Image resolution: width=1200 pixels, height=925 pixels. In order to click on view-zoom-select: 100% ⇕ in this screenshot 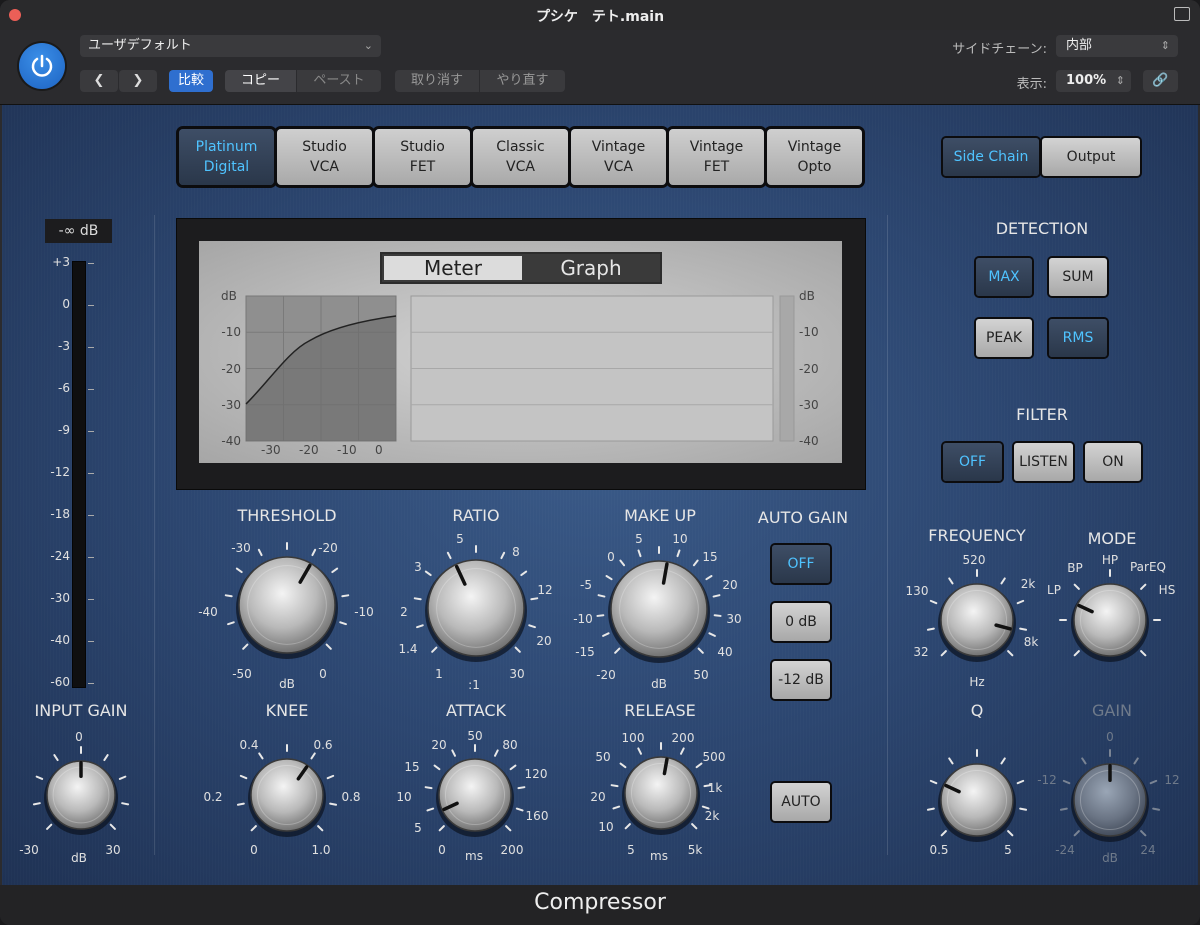, I will do `click(1093, 81)`.